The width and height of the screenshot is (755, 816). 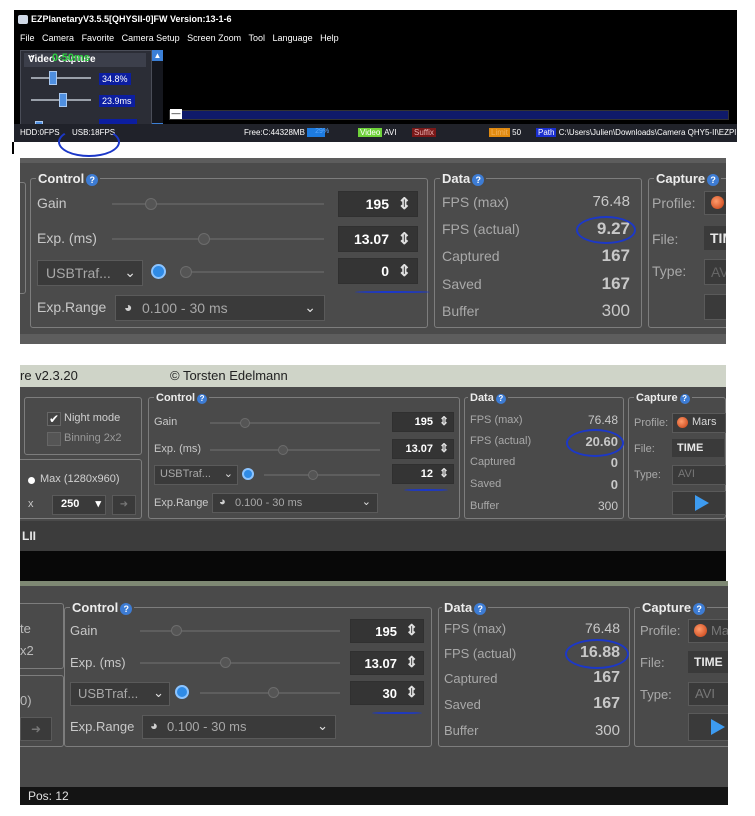 I want to click on menu-file: File, so click(x=27, y=38).